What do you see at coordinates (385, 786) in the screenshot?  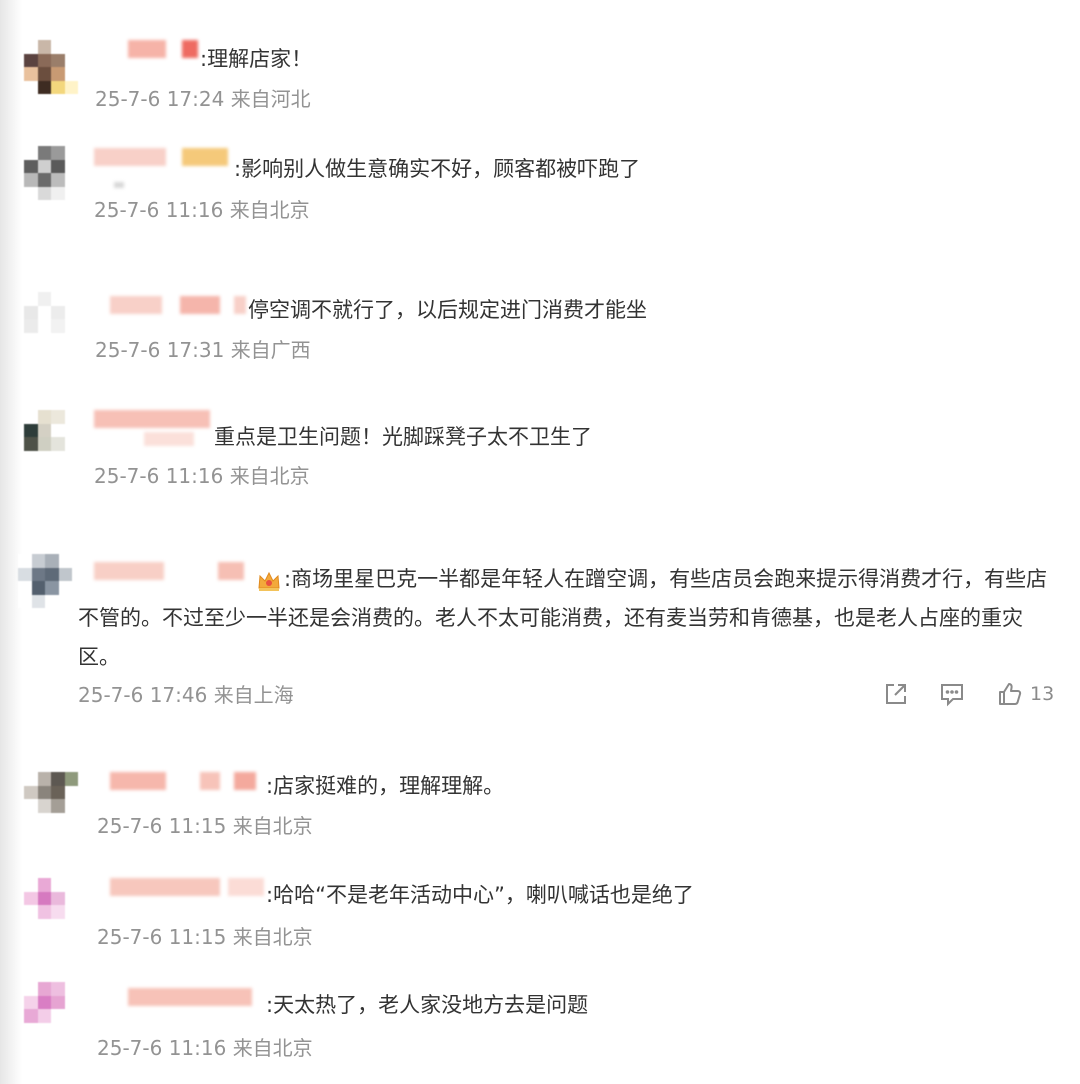 I see `comment-text: :店家挺难的，理解理解。` at bounding box center [385, 786].